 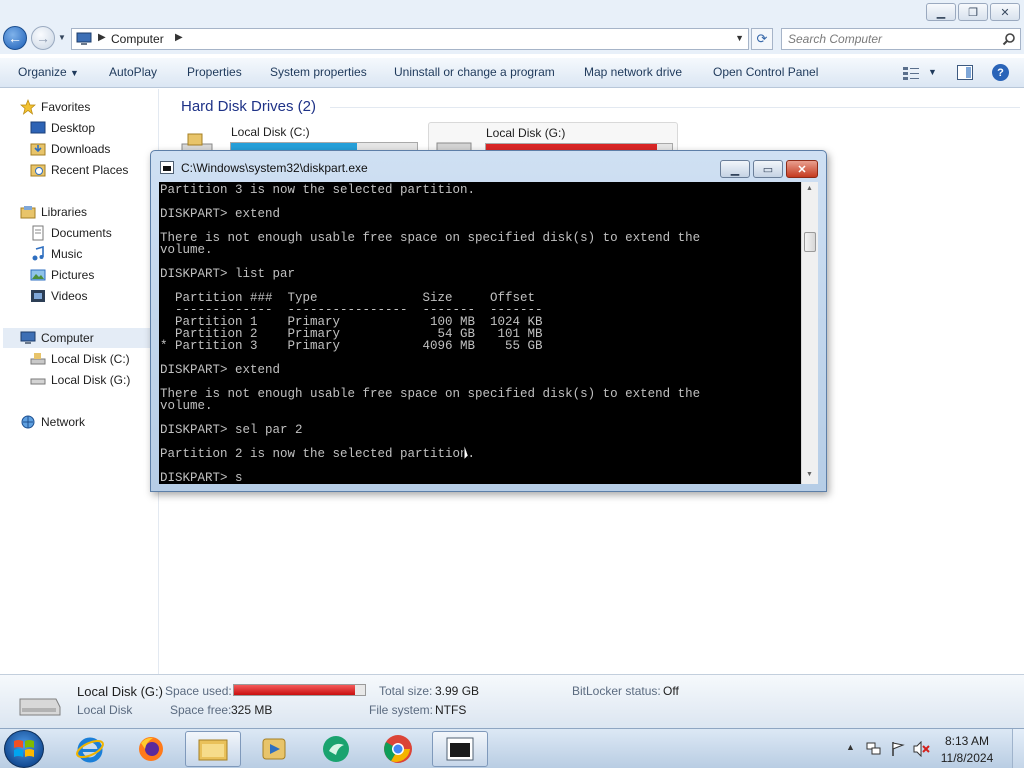 I want to click on address-dropdown-icon: ▼, so click(x=739, y=38).